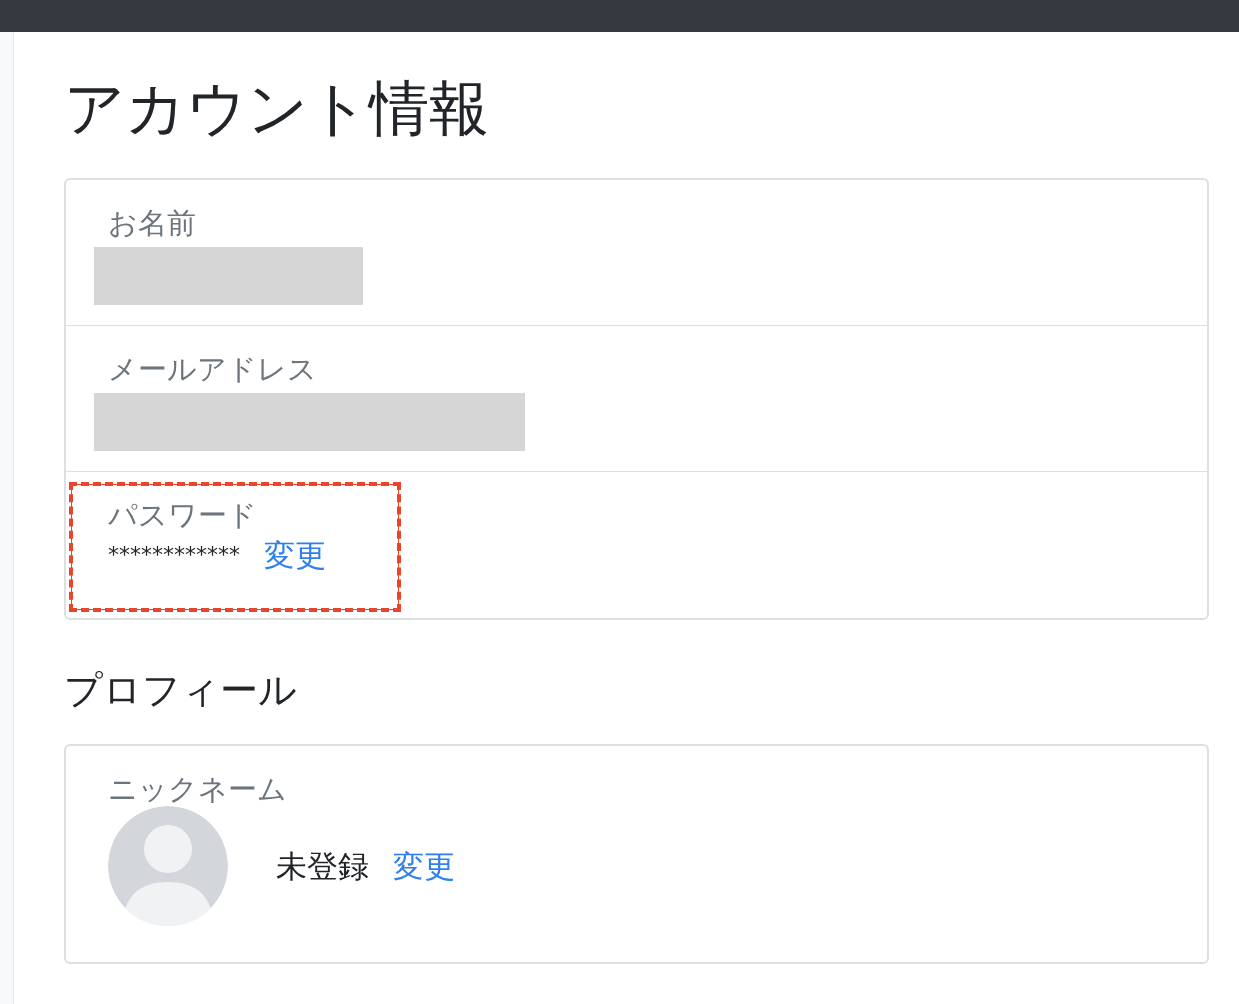  Describe the element at coordinates (174, 555) in the screenshot. I see `password-value: ************` at that location.